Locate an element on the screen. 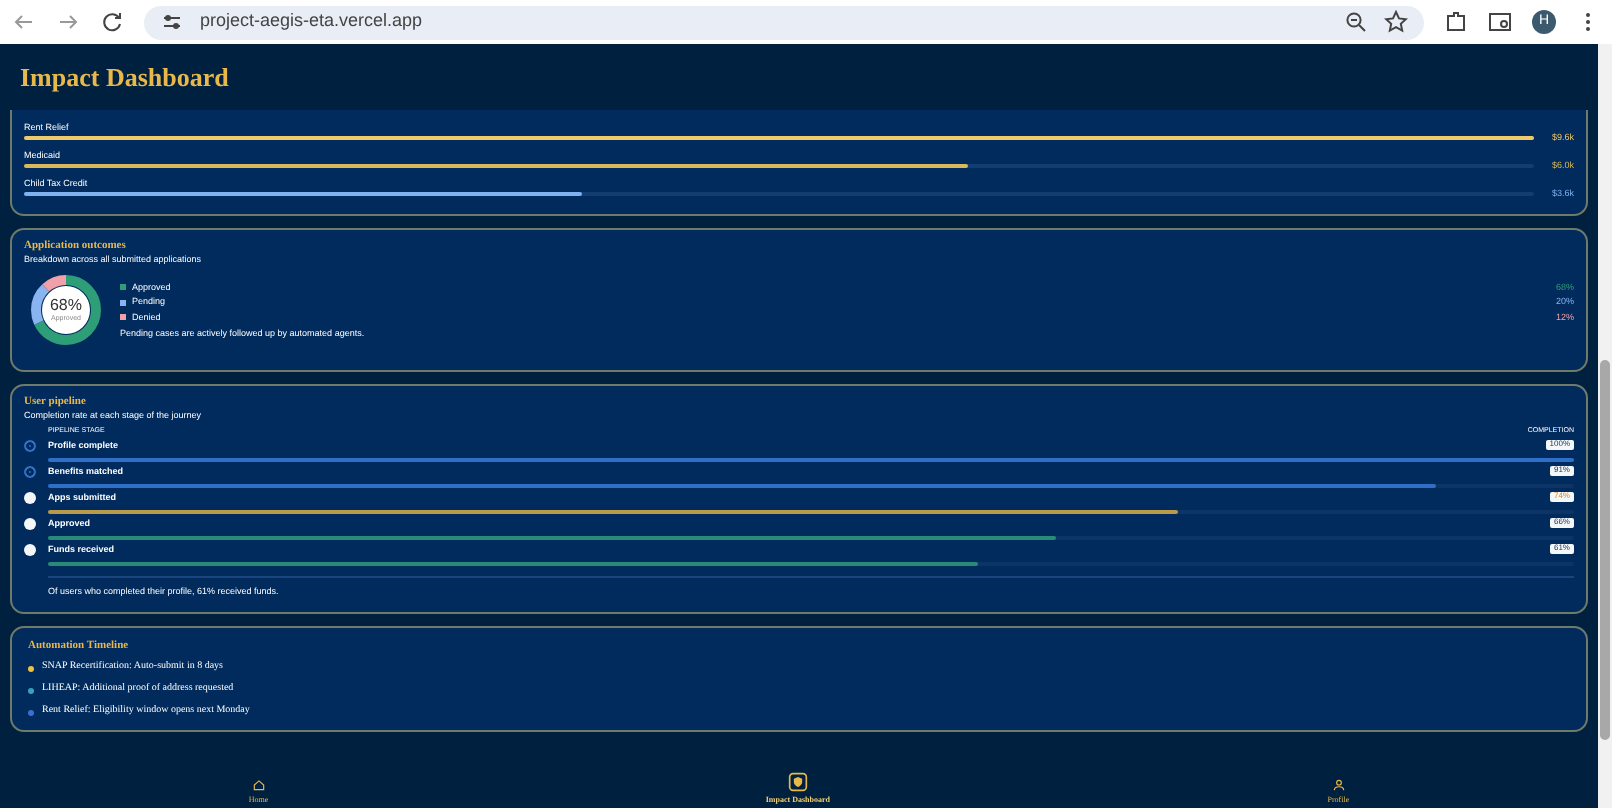 This screenshot has height=808, width=1612. url-text: project-aegis-eta.vercel.app is located at coordinates (312, 21).